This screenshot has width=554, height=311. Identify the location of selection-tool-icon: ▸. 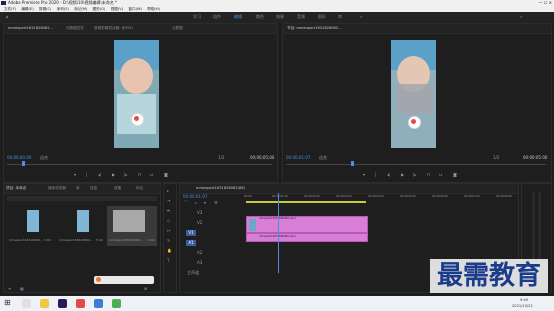
(168, 190).